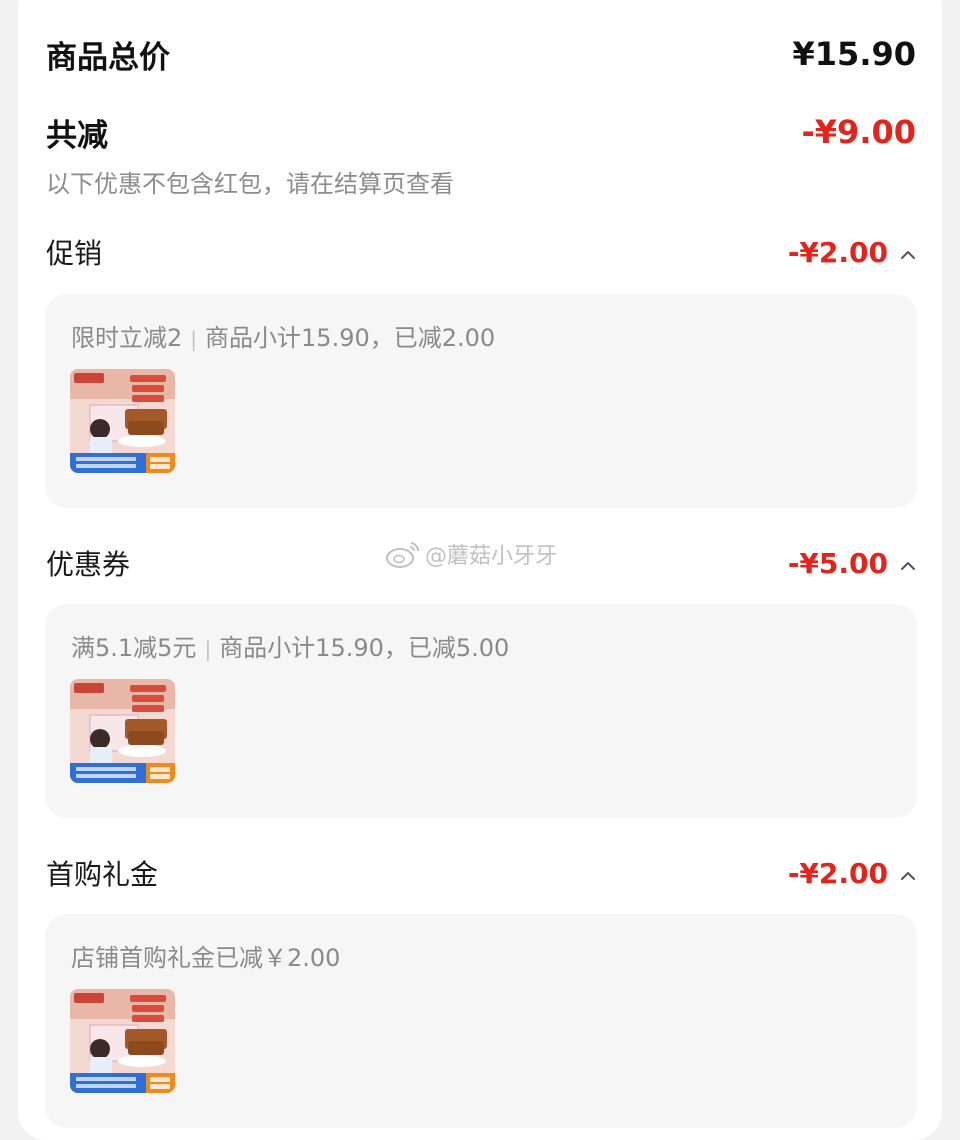 This screenshot has height=1140, width=960. I want to click on detail-main: 店铺首购礼金已减￥2.00, so click(206, 958).